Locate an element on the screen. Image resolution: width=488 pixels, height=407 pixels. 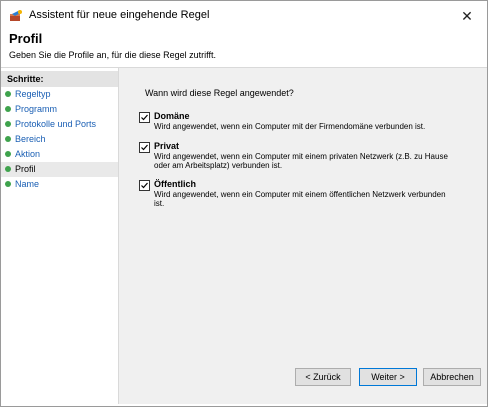
step-name: Name is located at coordinates (59, 184).